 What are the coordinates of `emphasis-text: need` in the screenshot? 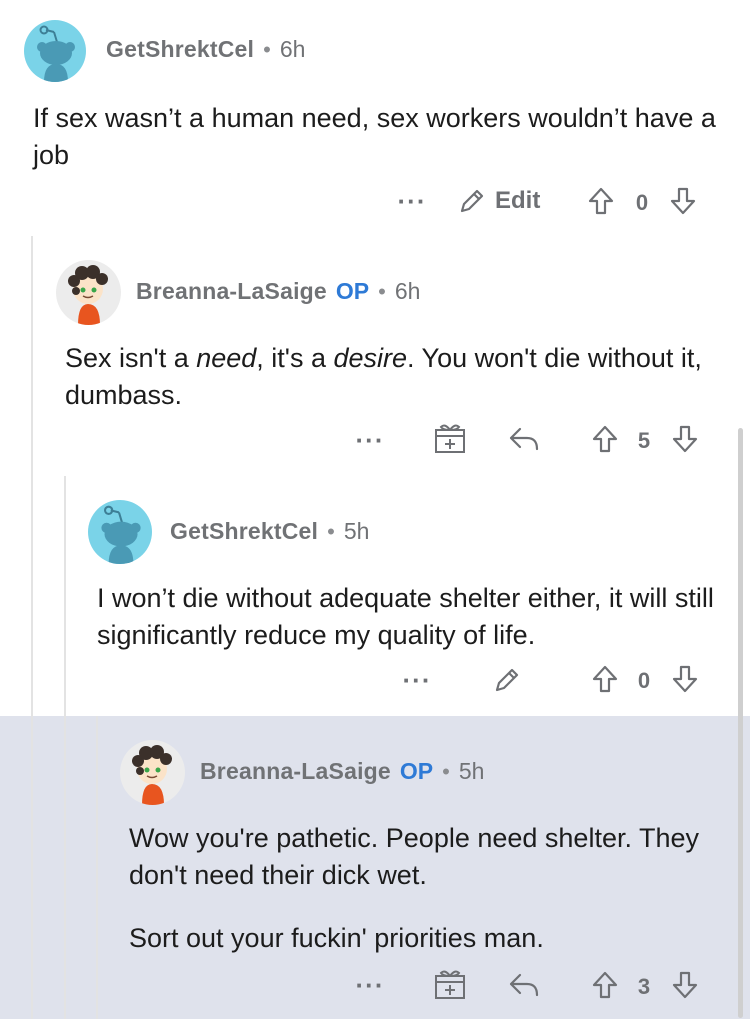 It's located at (226, 358).